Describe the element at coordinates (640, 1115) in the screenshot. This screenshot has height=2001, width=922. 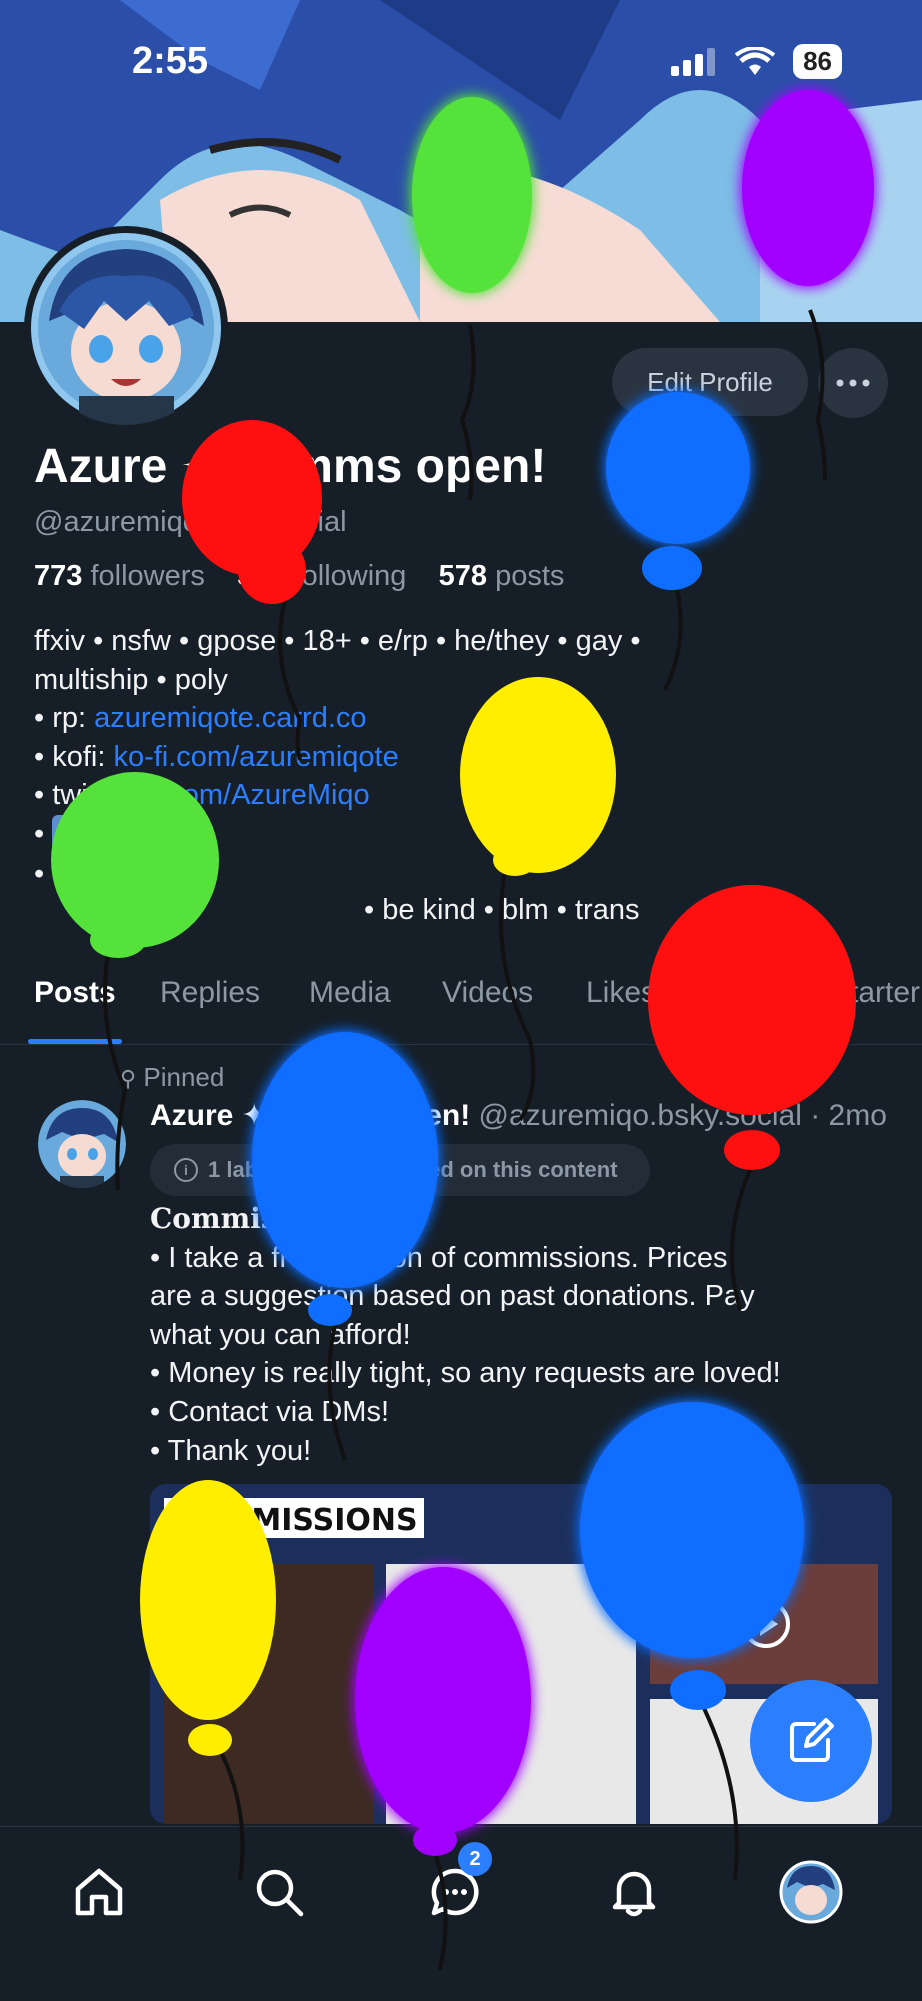
I see `post-author-handle: @azuremiqo.bsky.social` at that location.